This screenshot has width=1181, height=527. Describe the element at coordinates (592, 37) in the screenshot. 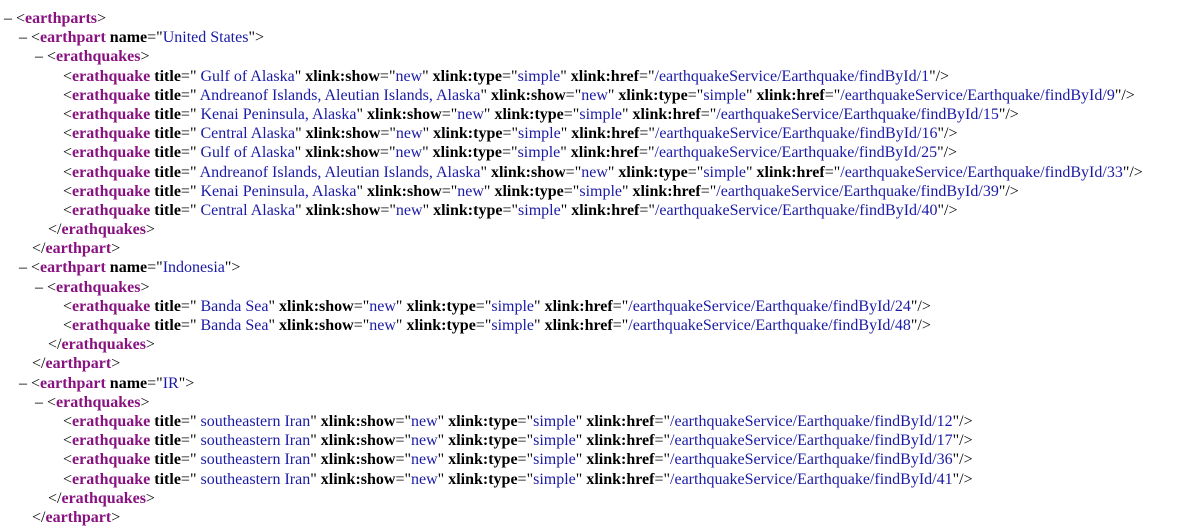

I see `earthpart-open-line: – <earthpart name="United States">` at that location.